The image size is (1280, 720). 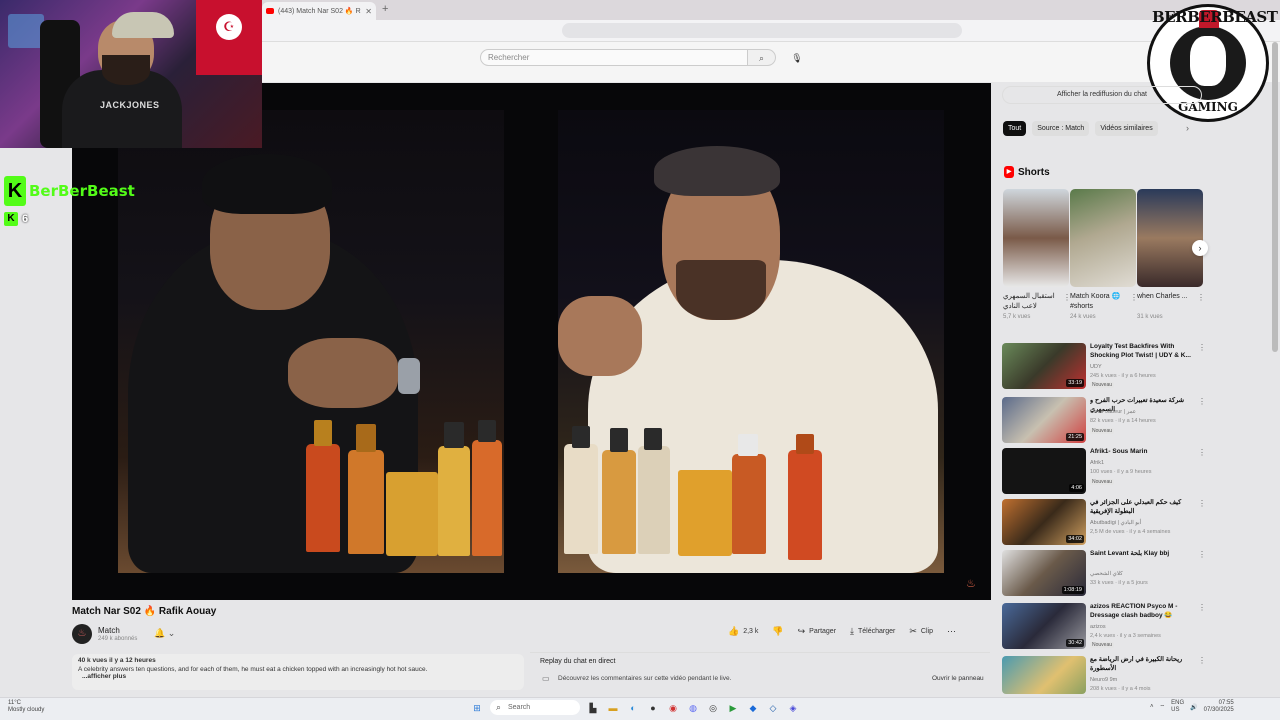 What do you see at coordinates (385, 9) in the screenshot?
I see `new-tab-button: +` at bounding box center [385, 9].